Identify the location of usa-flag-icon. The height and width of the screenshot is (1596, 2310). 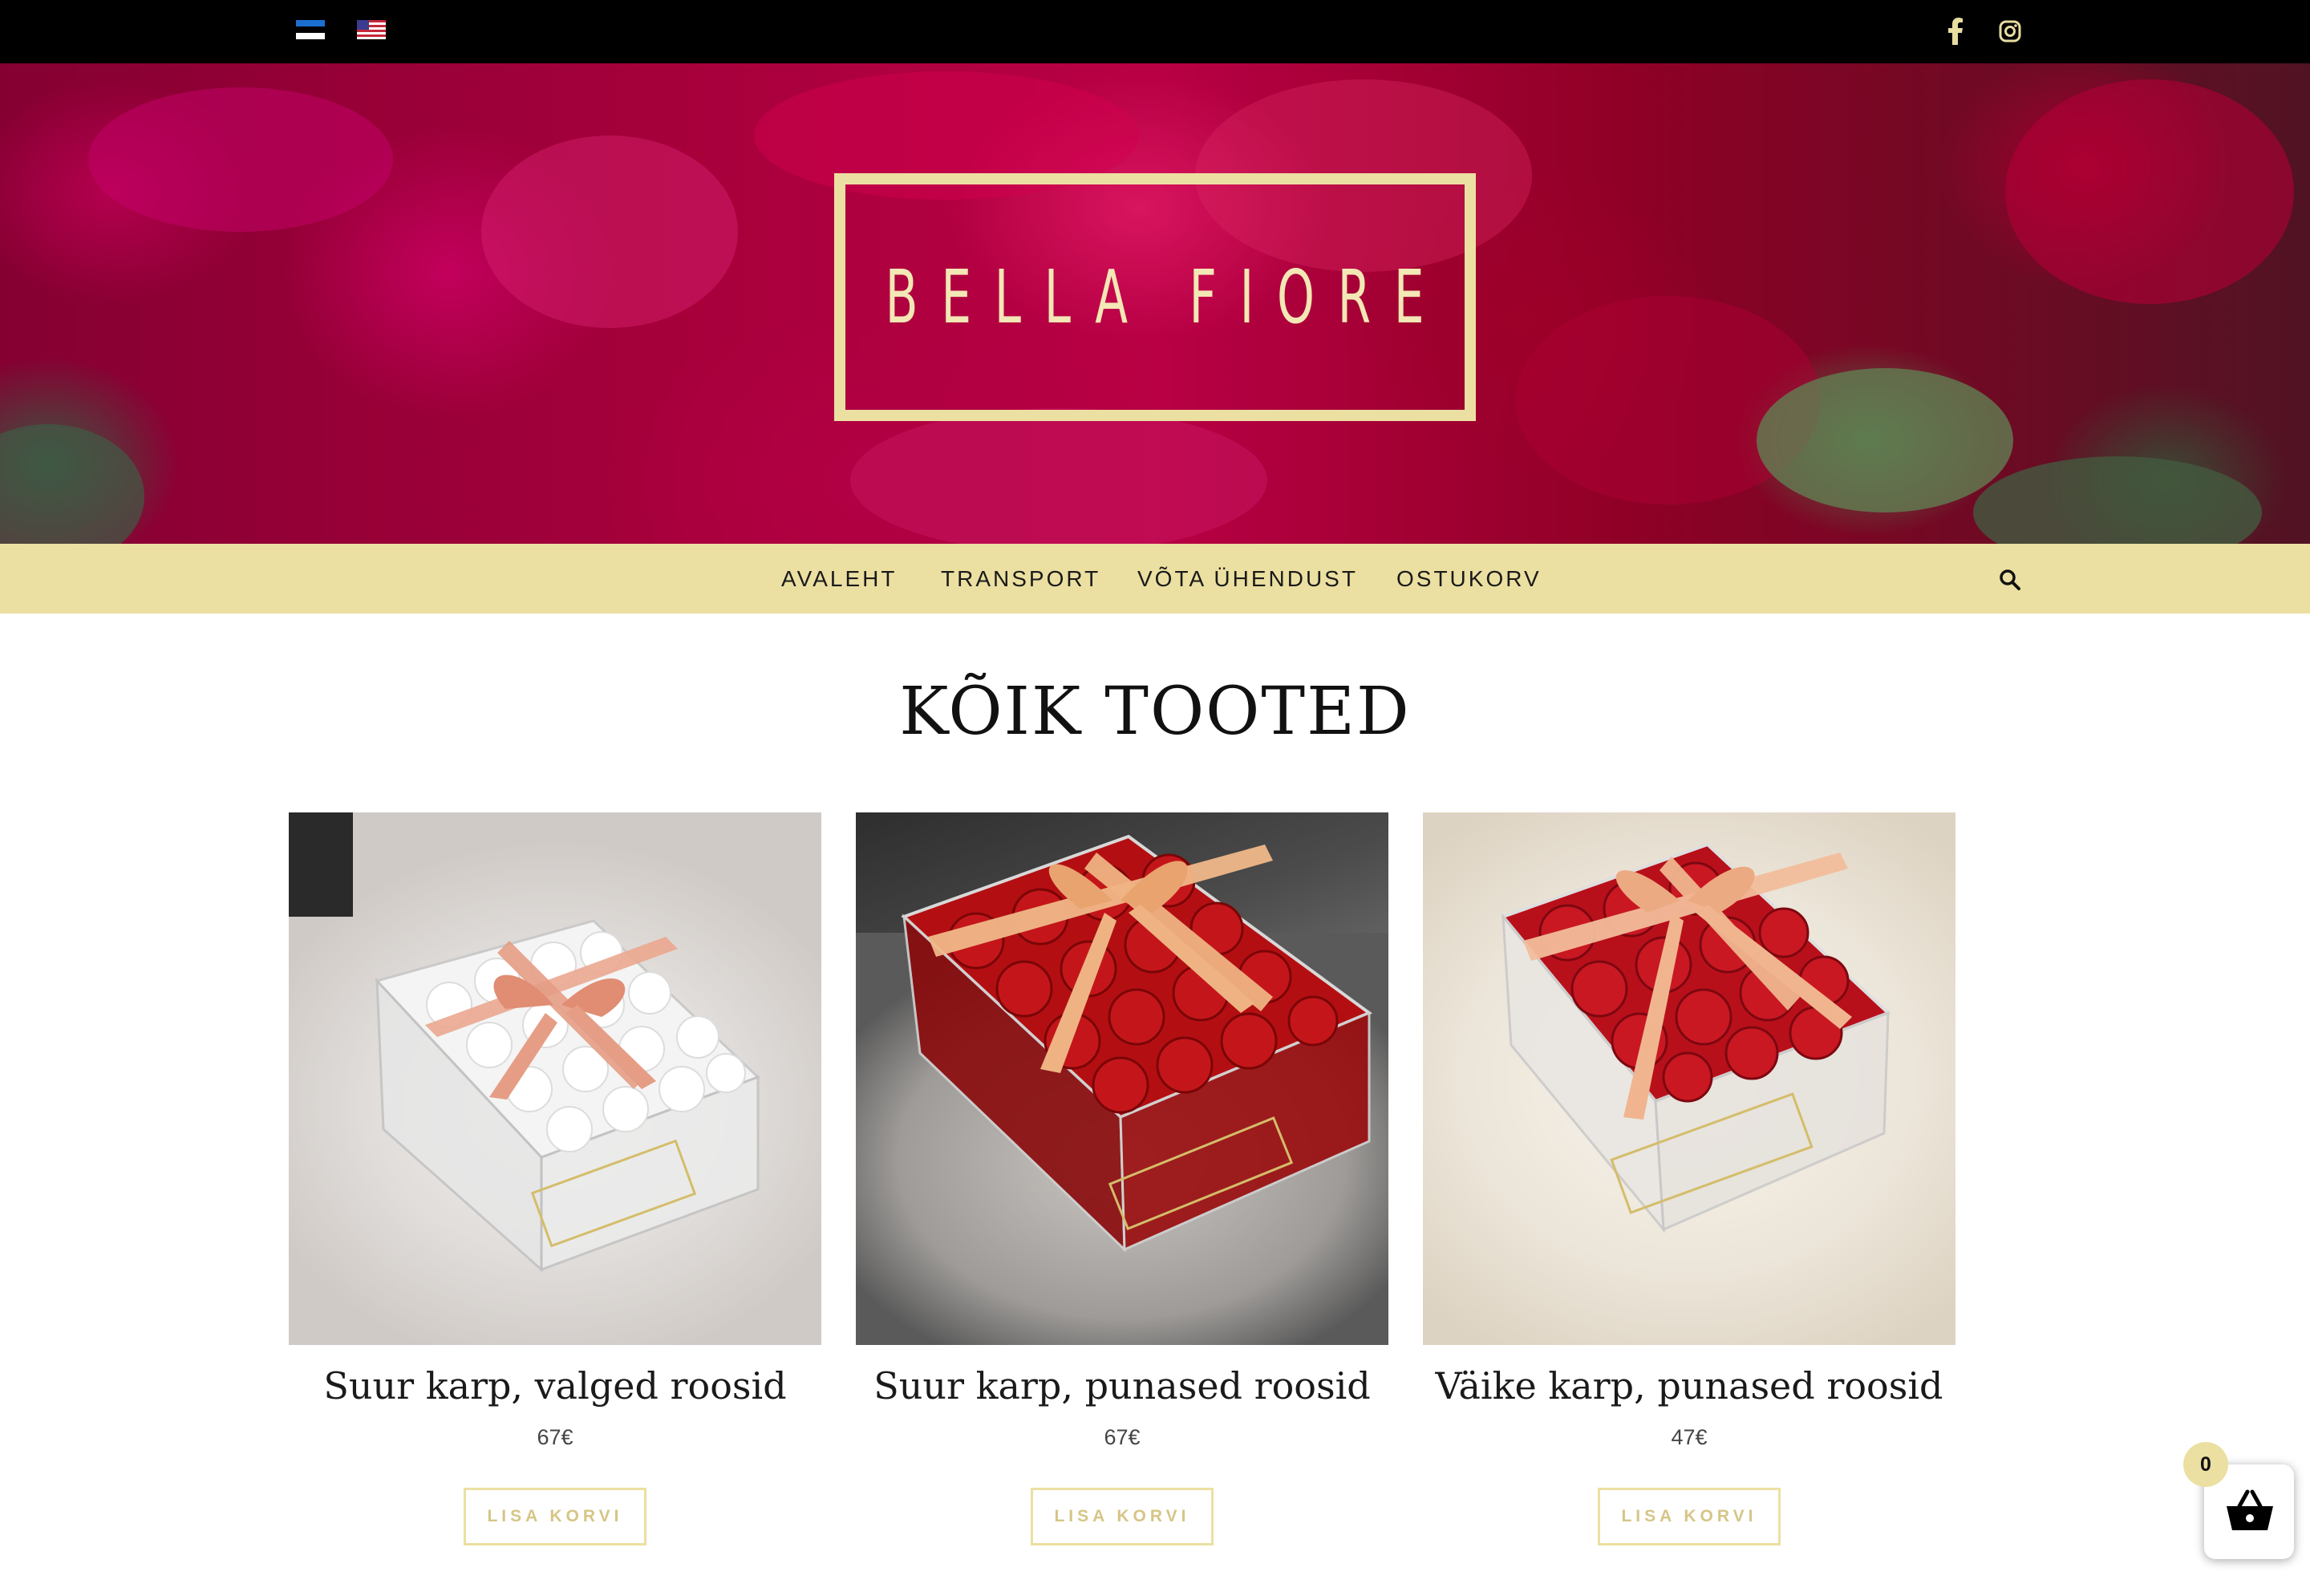
(371, 29).